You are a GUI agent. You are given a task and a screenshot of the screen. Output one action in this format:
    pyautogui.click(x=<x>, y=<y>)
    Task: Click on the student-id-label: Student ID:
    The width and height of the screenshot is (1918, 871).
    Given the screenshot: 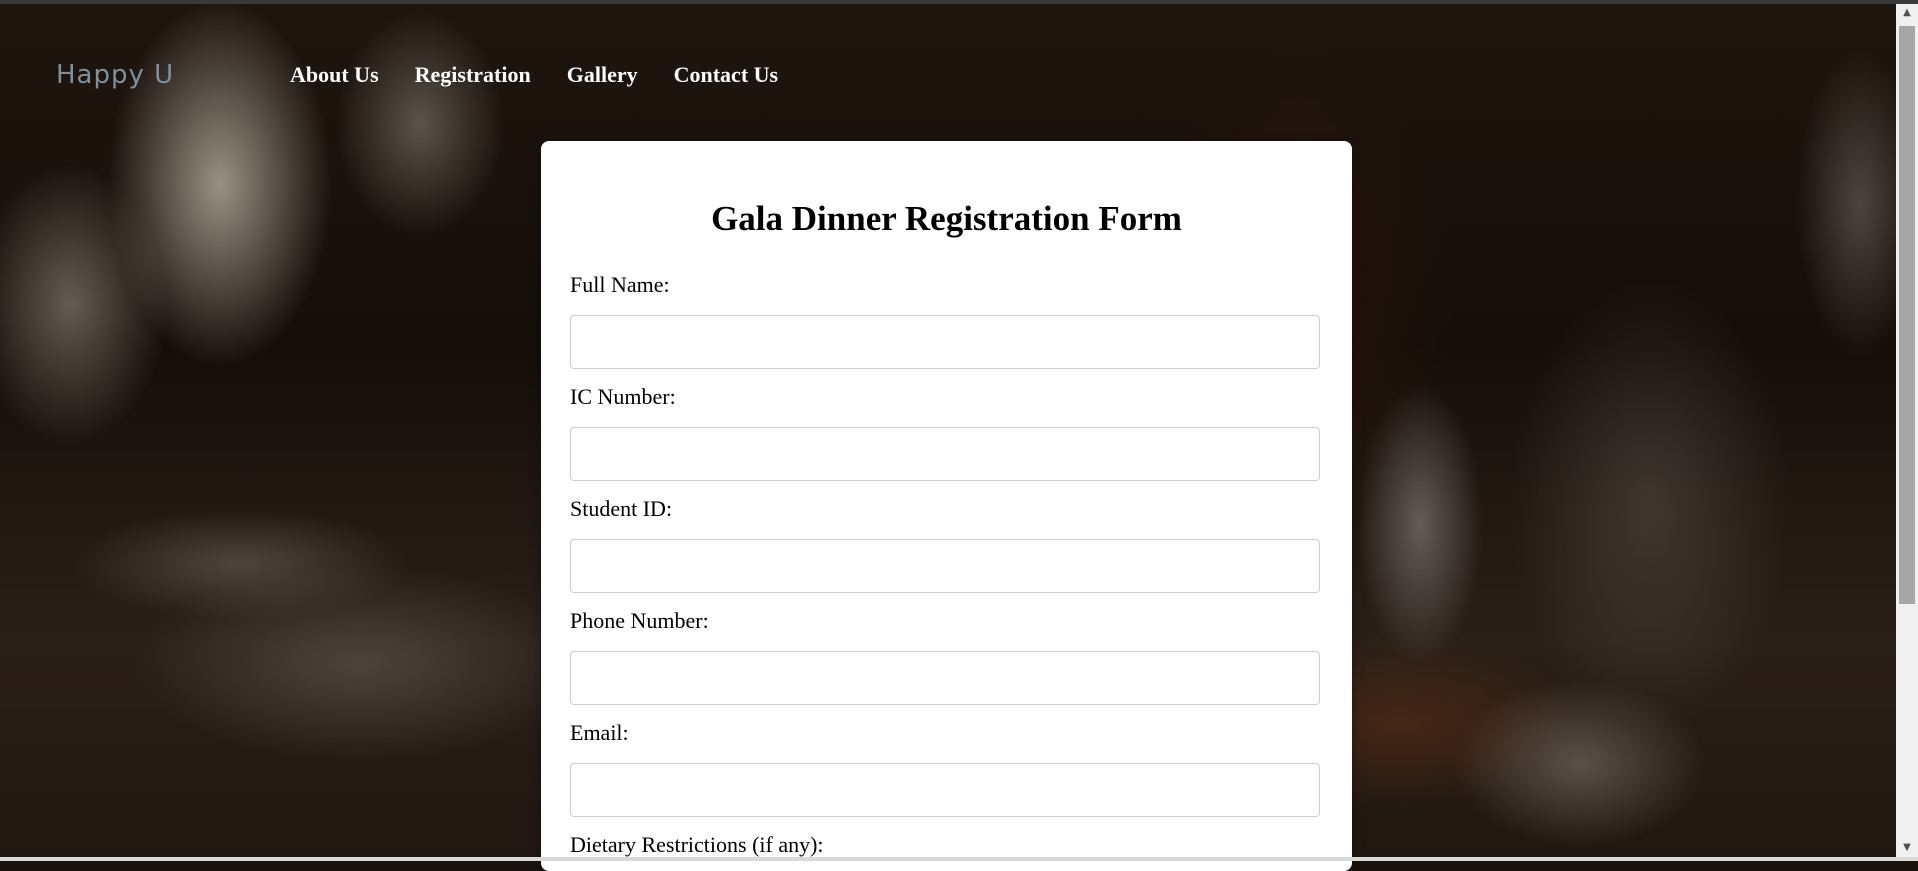 What is the action you would take?
    pyautogui.click(x=621, y=508)
    